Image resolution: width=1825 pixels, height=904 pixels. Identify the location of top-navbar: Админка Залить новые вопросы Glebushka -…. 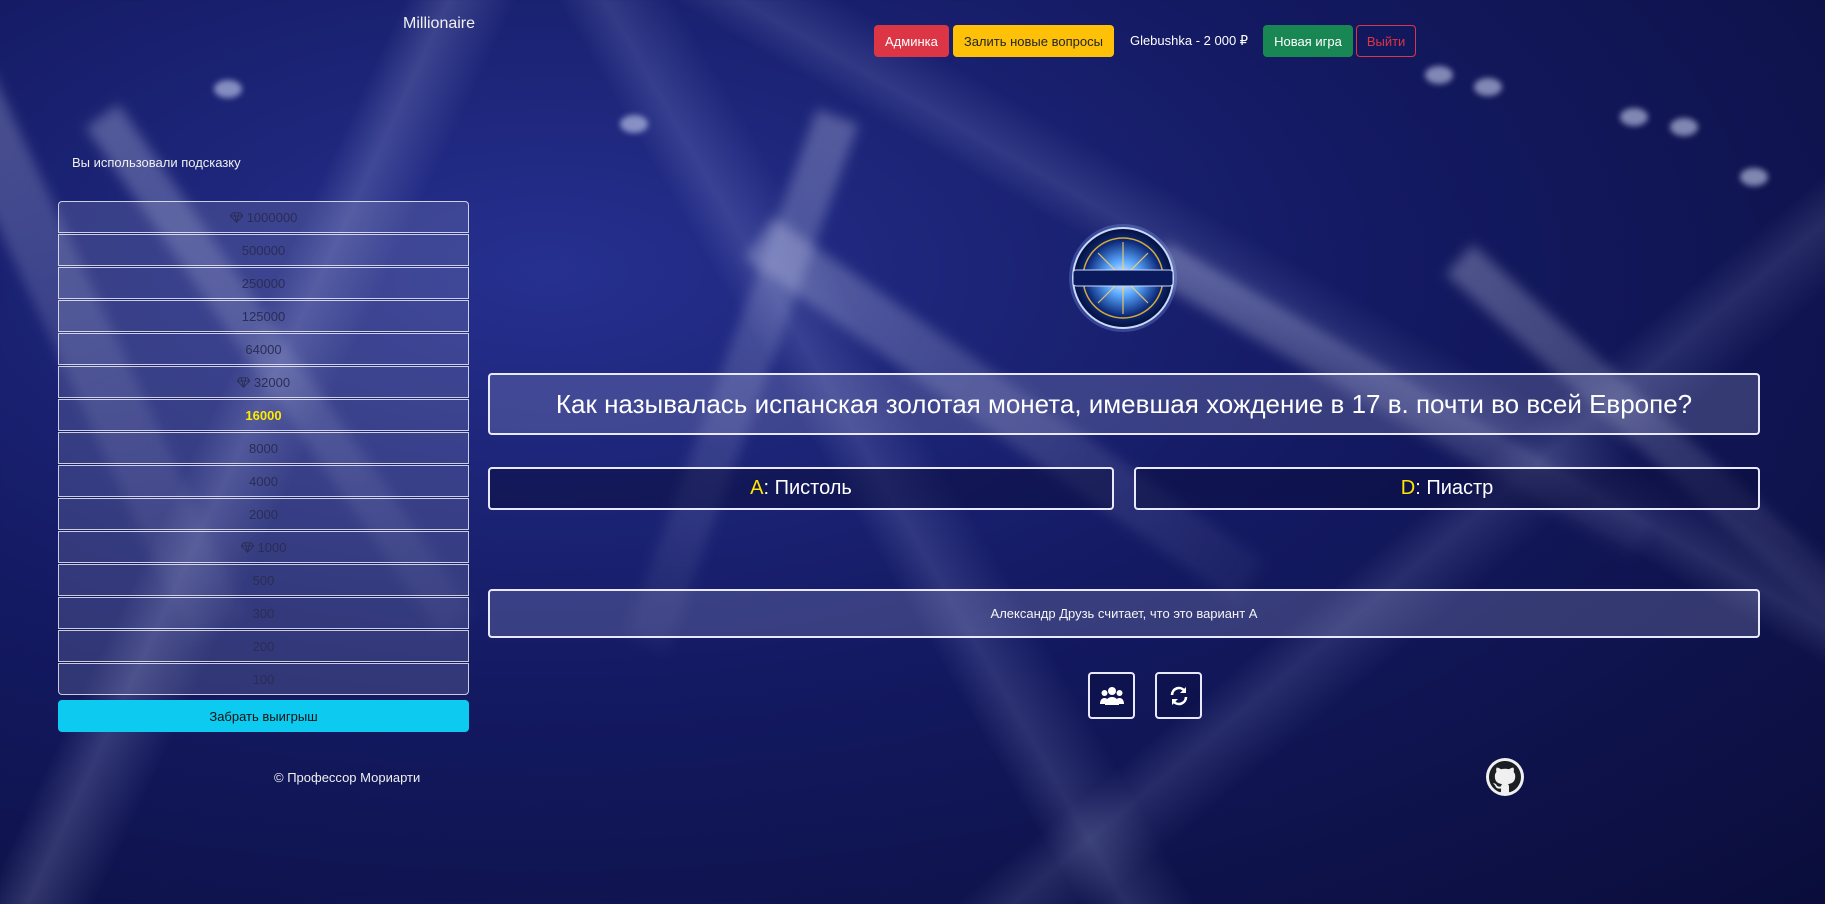
(1145, 41).